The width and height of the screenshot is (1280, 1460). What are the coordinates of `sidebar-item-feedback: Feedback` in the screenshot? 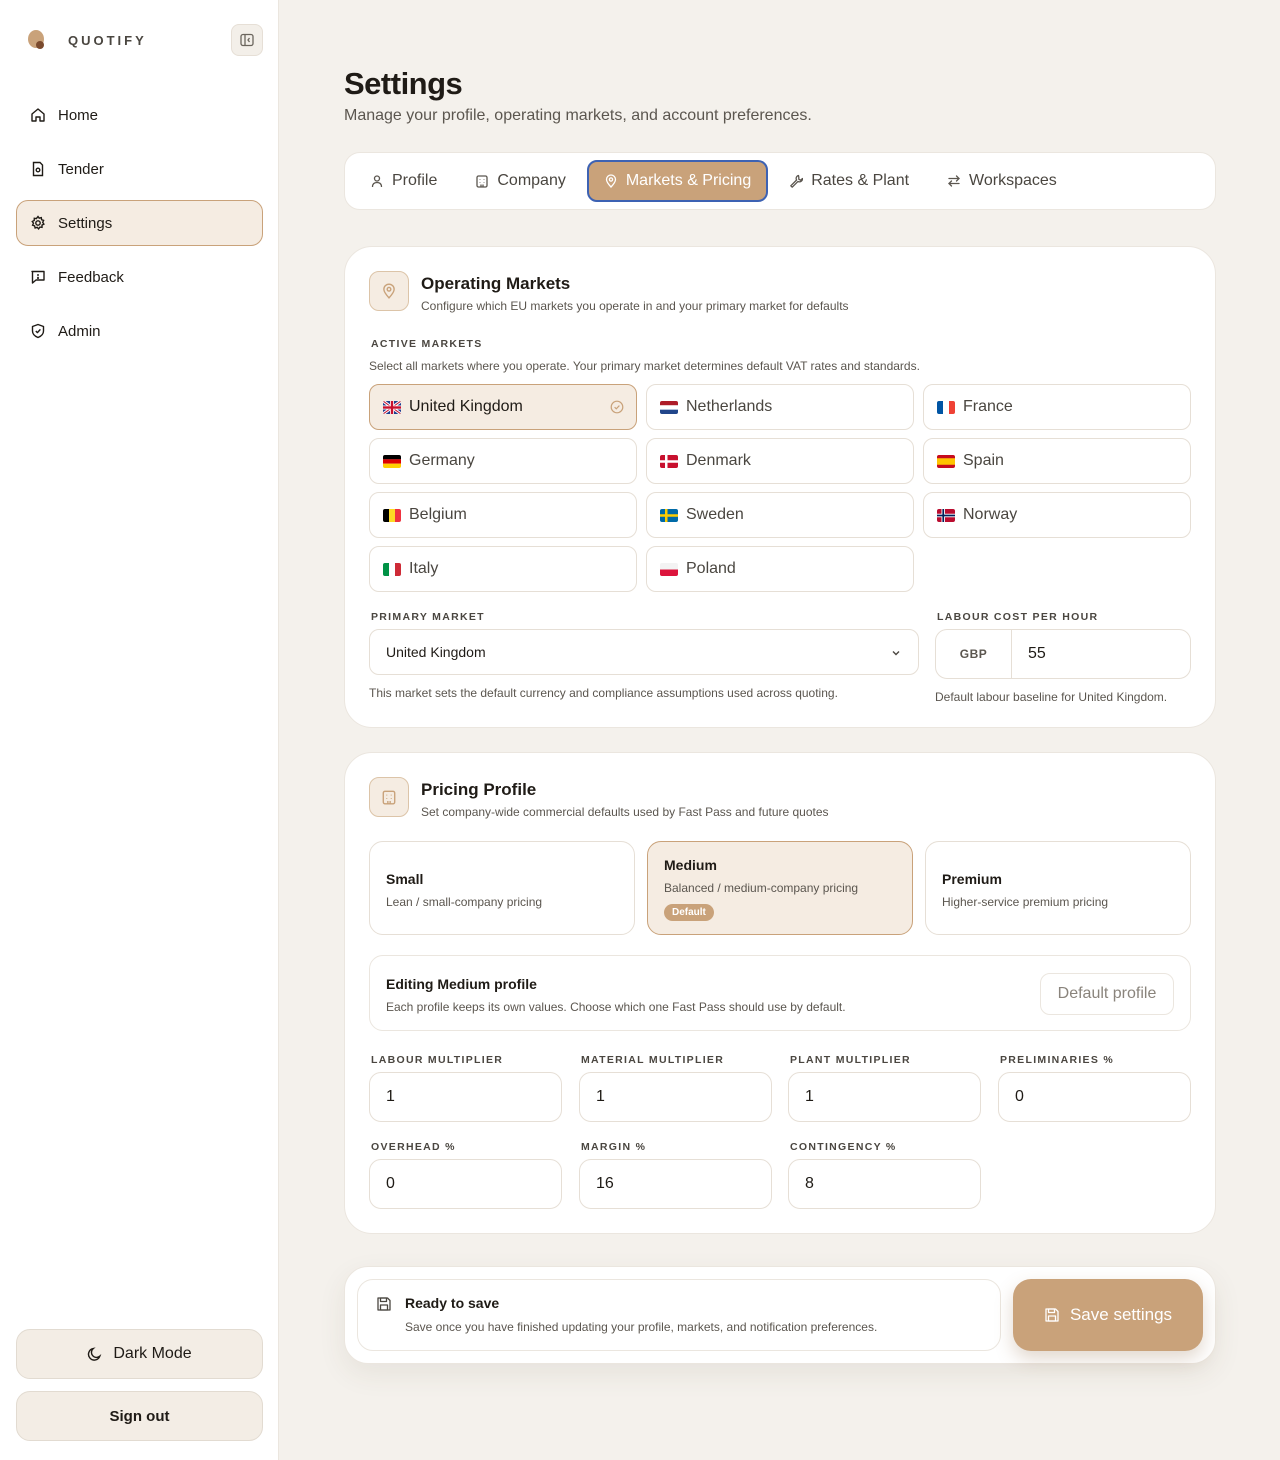 It's located at (139, 277).